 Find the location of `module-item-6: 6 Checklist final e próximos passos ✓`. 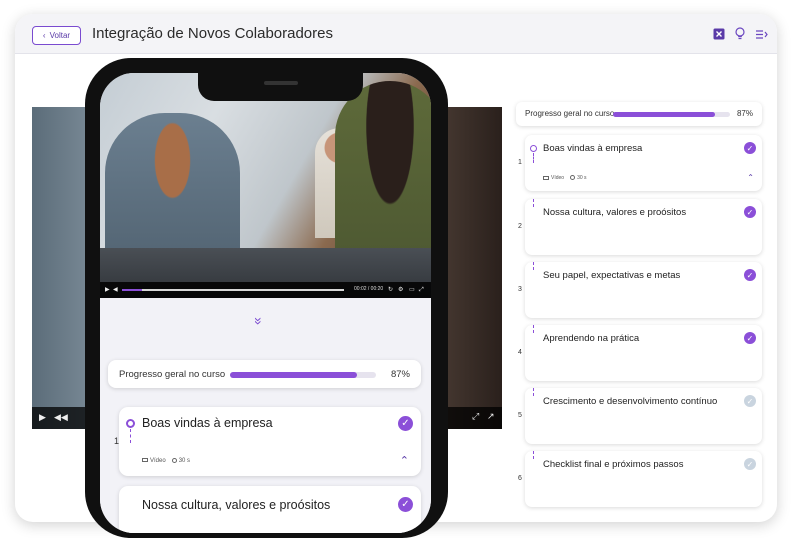

module-item-6: 6 Checklist final e próximos passos ✓ is located at coordinates (639, 479).